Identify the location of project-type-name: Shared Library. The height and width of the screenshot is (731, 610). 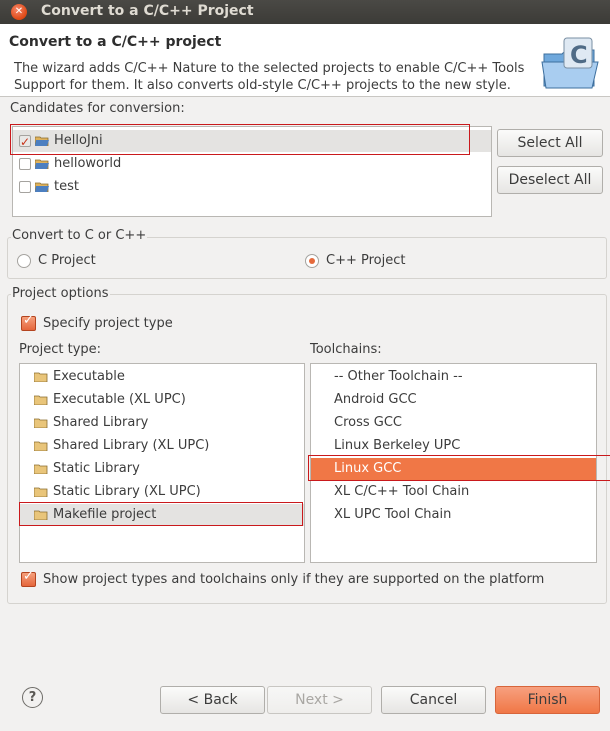
(101, 422).